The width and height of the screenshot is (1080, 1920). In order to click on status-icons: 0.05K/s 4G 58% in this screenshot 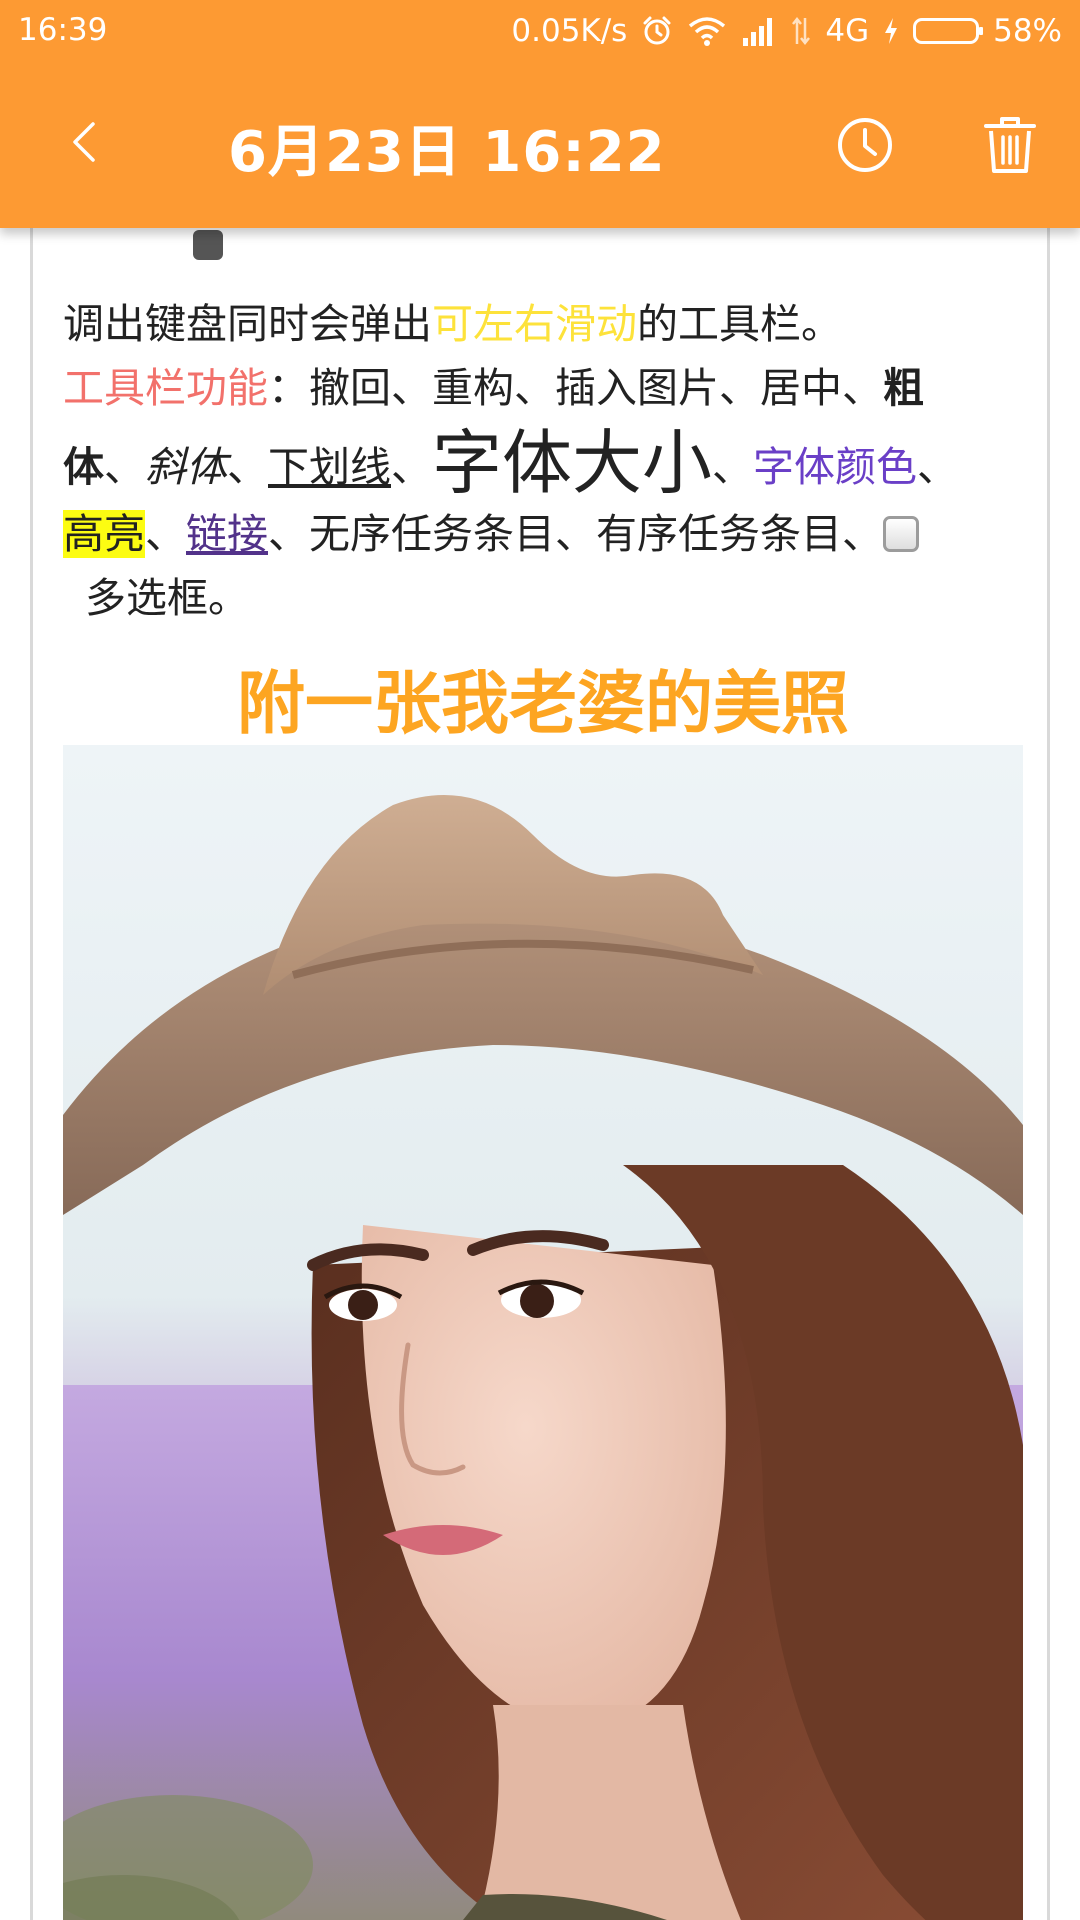, I will do `click(786, 31)`.